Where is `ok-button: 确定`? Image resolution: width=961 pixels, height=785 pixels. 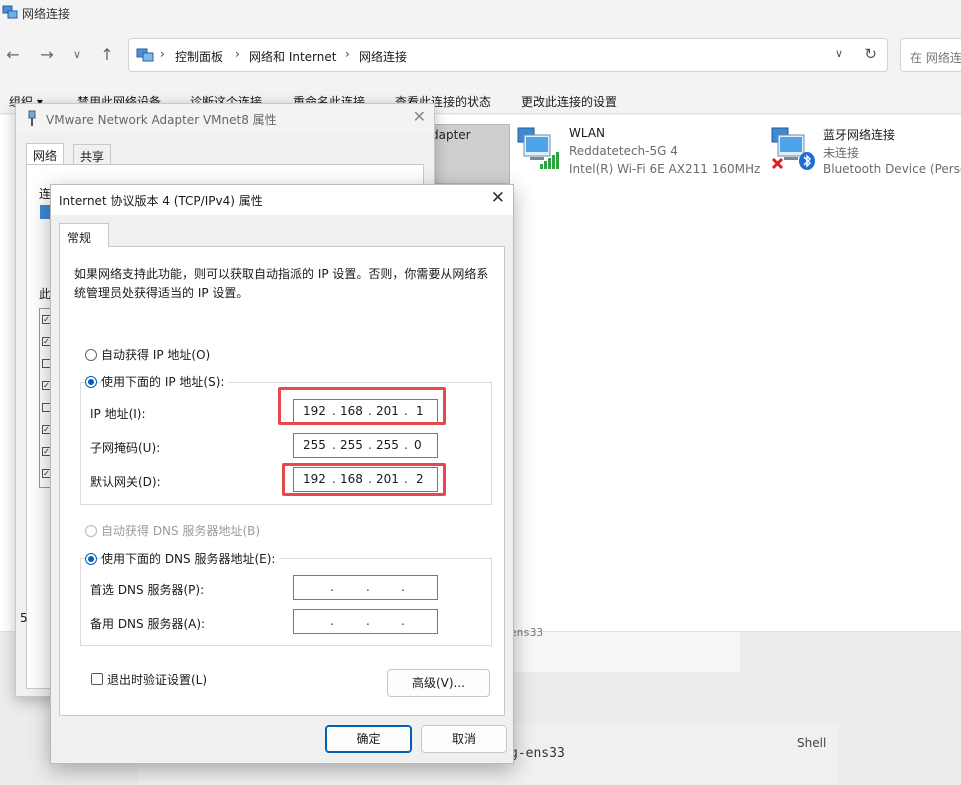 ok-button: 确定 is located at coordinates (368, 739).